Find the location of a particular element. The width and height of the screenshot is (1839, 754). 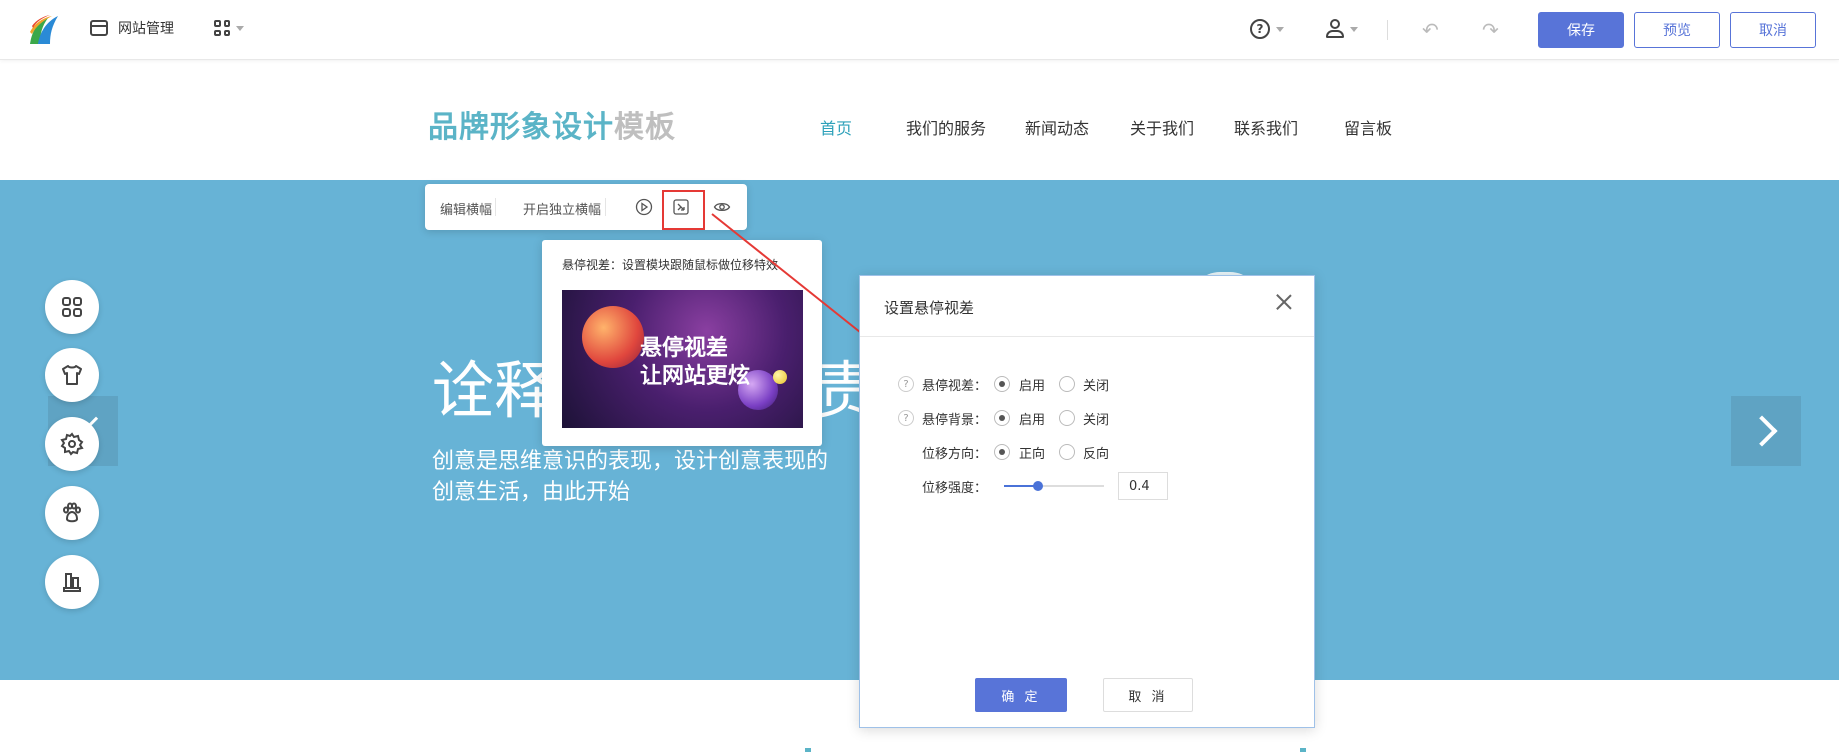

site-management-menu: 网站管理 is located at coordinates (132, 28).